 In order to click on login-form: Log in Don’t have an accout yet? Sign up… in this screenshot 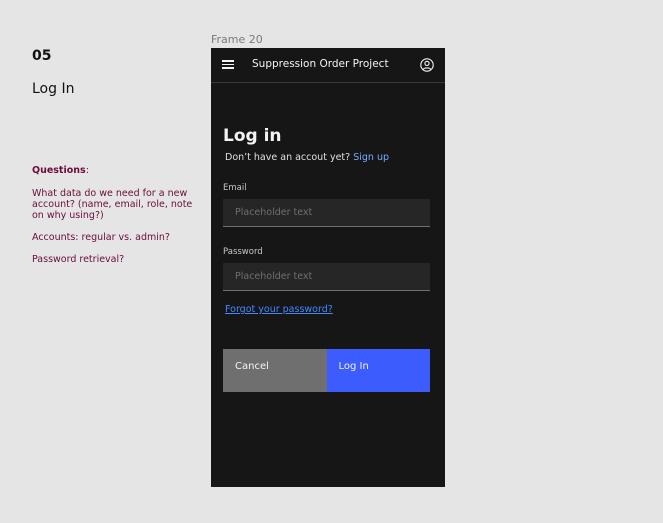, I will do `click(326, 220)`.